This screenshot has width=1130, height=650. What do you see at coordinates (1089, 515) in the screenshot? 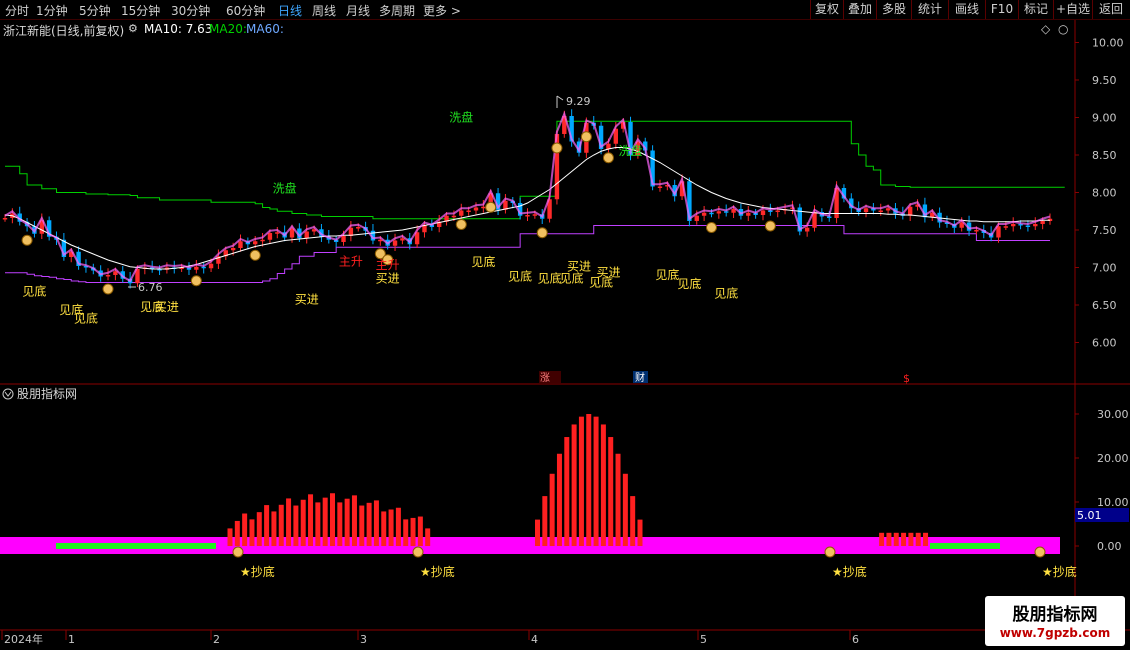
I see `current-value-label: 5.01` at bounding box center [1089, 515].